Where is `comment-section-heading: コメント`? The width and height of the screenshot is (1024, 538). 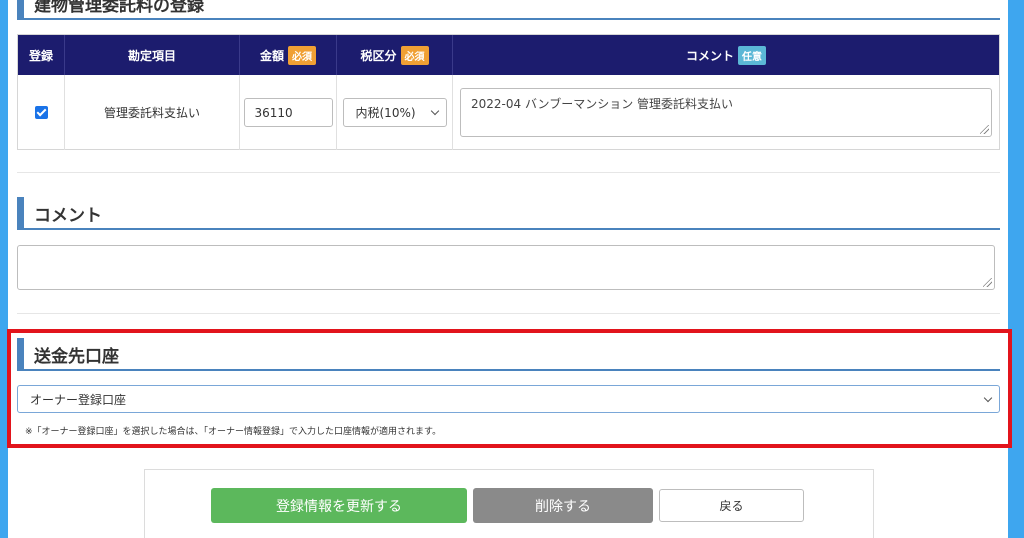
comment-section-heading: コメント is located at coordinates (508, 213).